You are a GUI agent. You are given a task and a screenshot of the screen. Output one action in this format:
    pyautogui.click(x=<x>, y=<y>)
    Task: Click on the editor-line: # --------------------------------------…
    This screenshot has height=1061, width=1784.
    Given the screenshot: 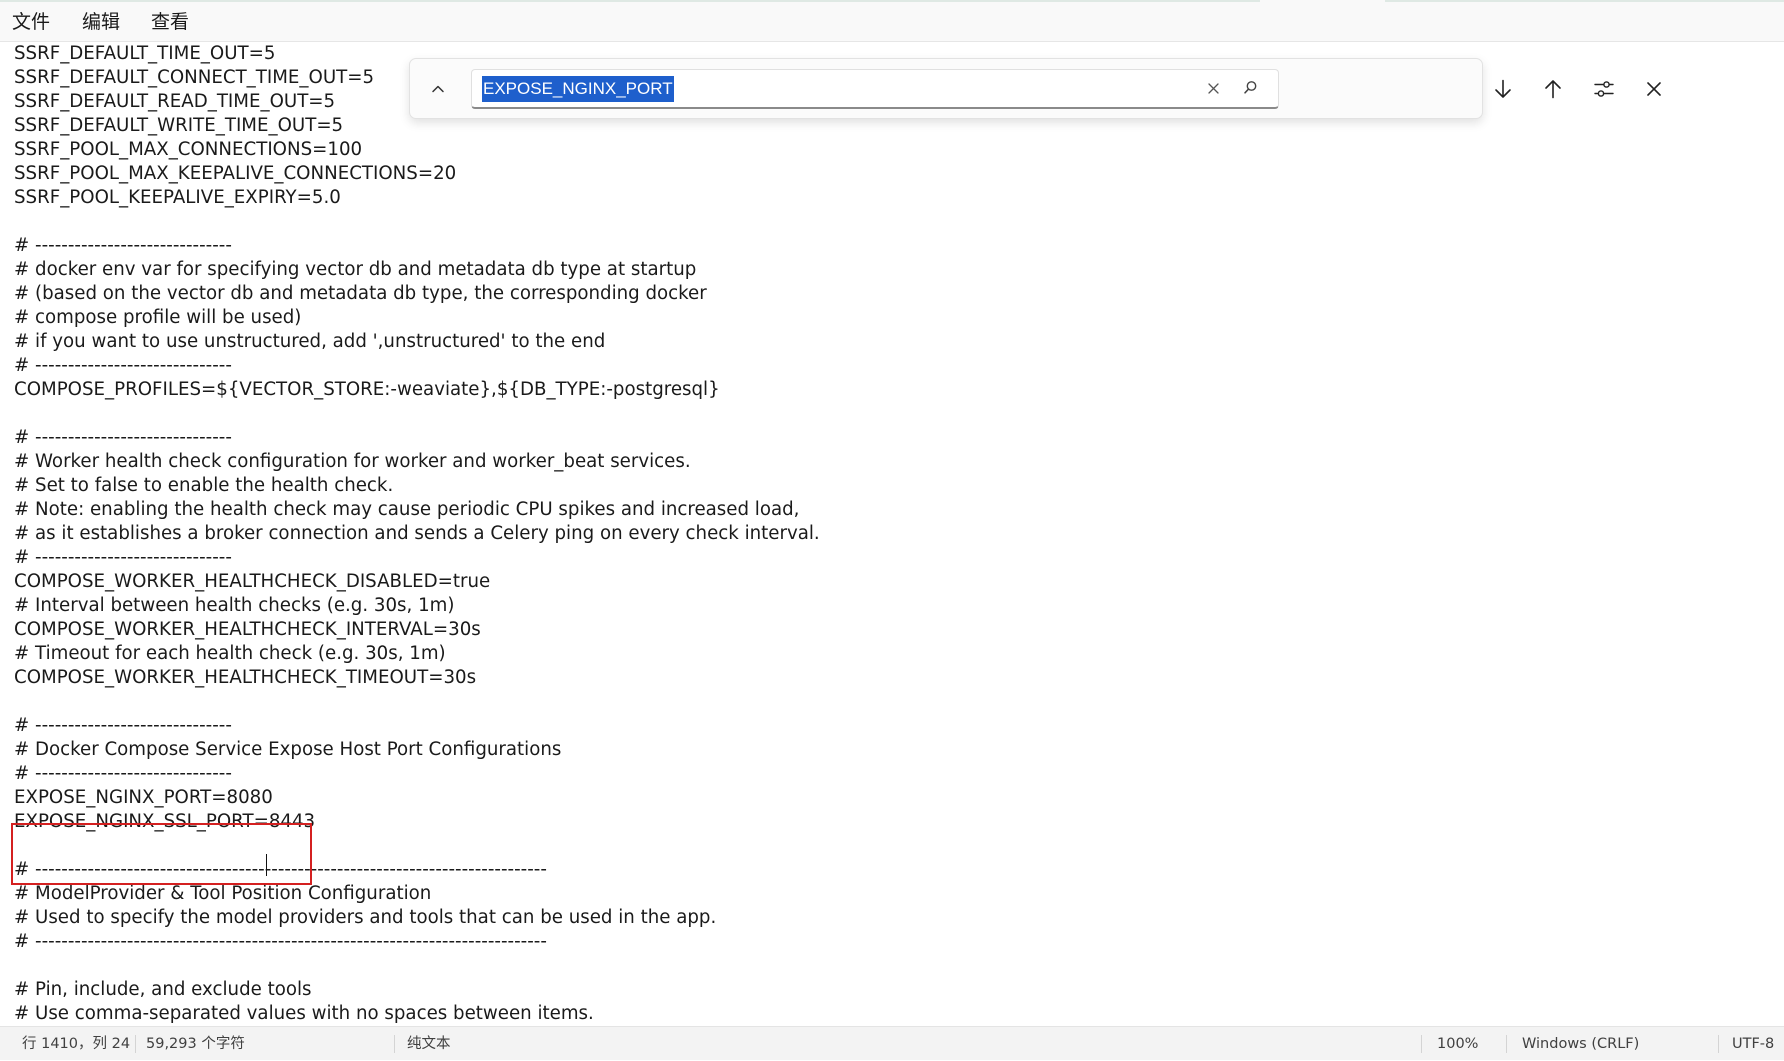 What is the action you would take?
    pyautogui.click(x=280, y=941)
    